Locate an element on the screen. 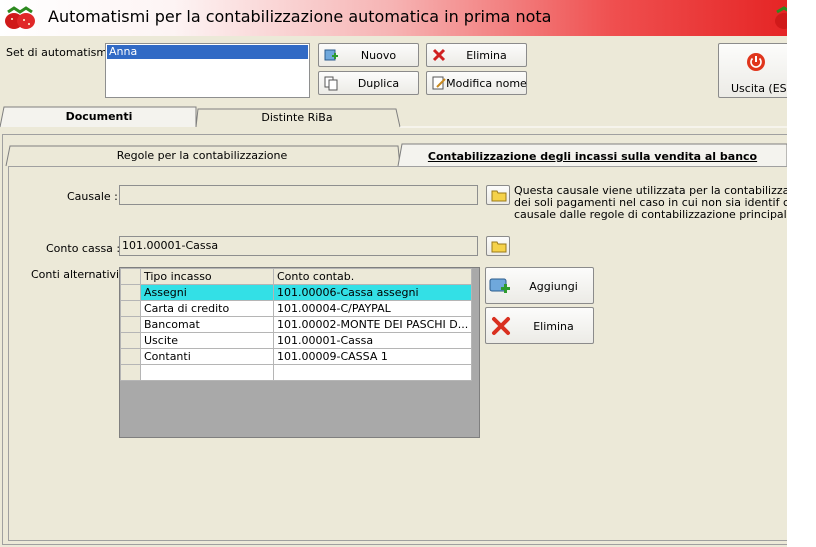  grid-cell: 101.00004-C/PAYPAL is located at coordinates (372, 308).